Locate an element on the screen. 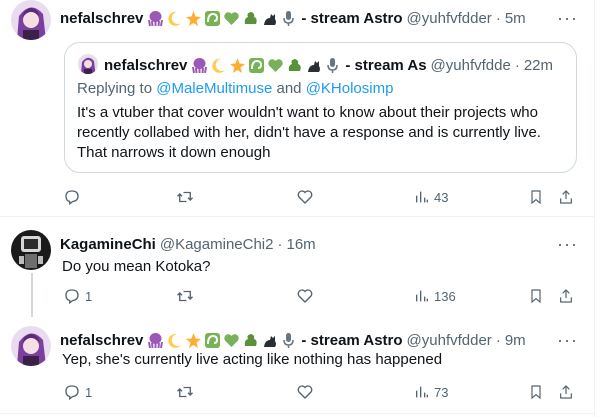 The width and height of the screenshot is (607, 417). reply-button is located at coordinates (72, 197).